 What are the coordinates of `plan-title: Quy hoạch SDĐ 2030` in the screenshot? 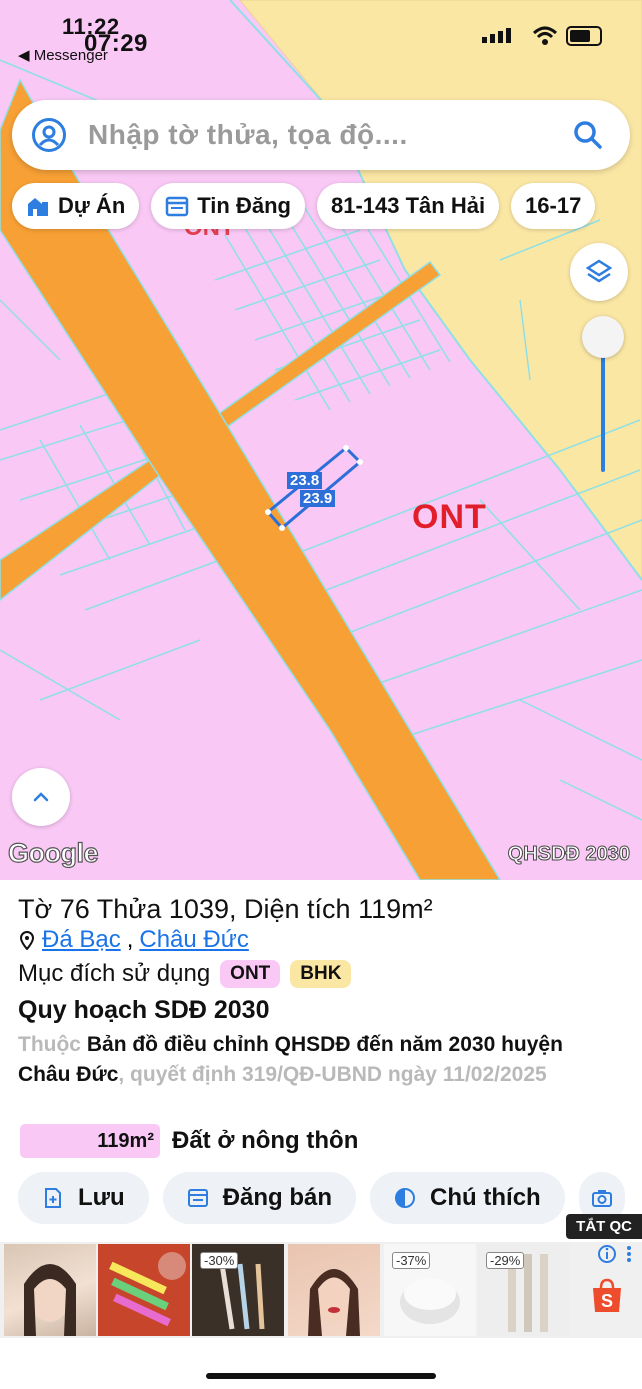 It's located at (144, 1010).